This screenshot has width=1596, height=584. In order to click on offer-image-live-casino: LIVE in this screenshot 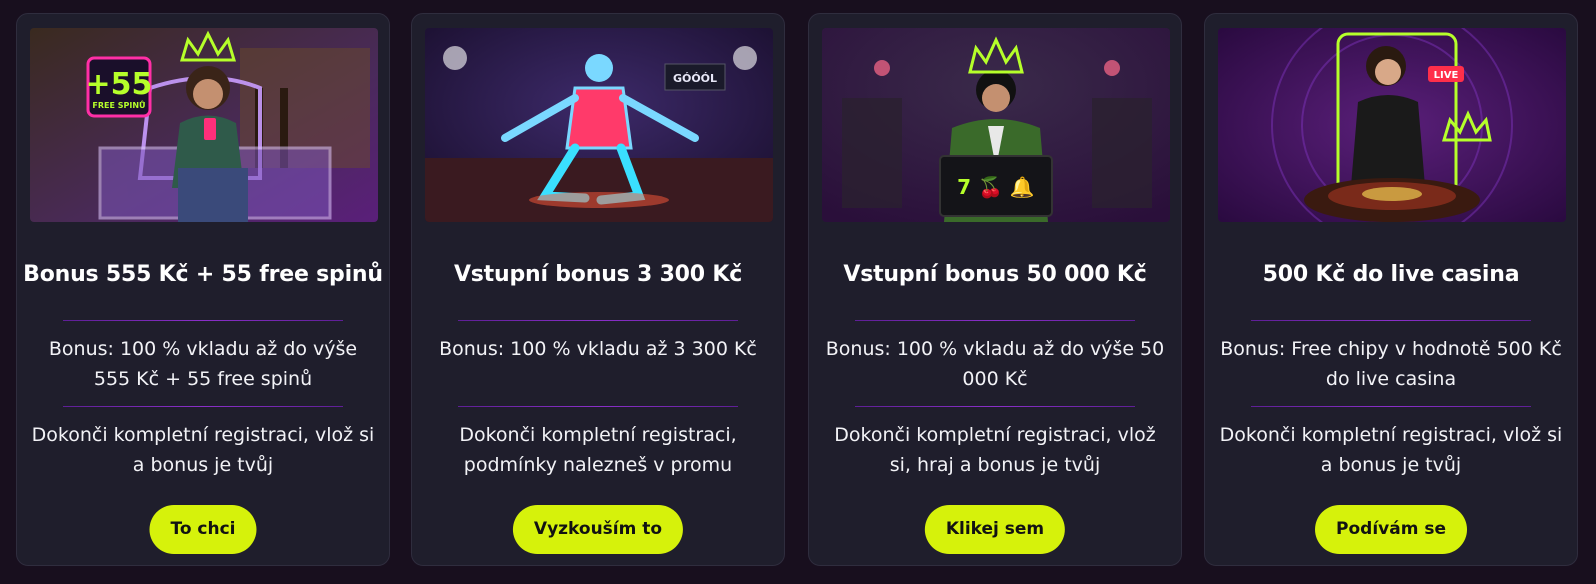, I will do `click(1392, 125)`.